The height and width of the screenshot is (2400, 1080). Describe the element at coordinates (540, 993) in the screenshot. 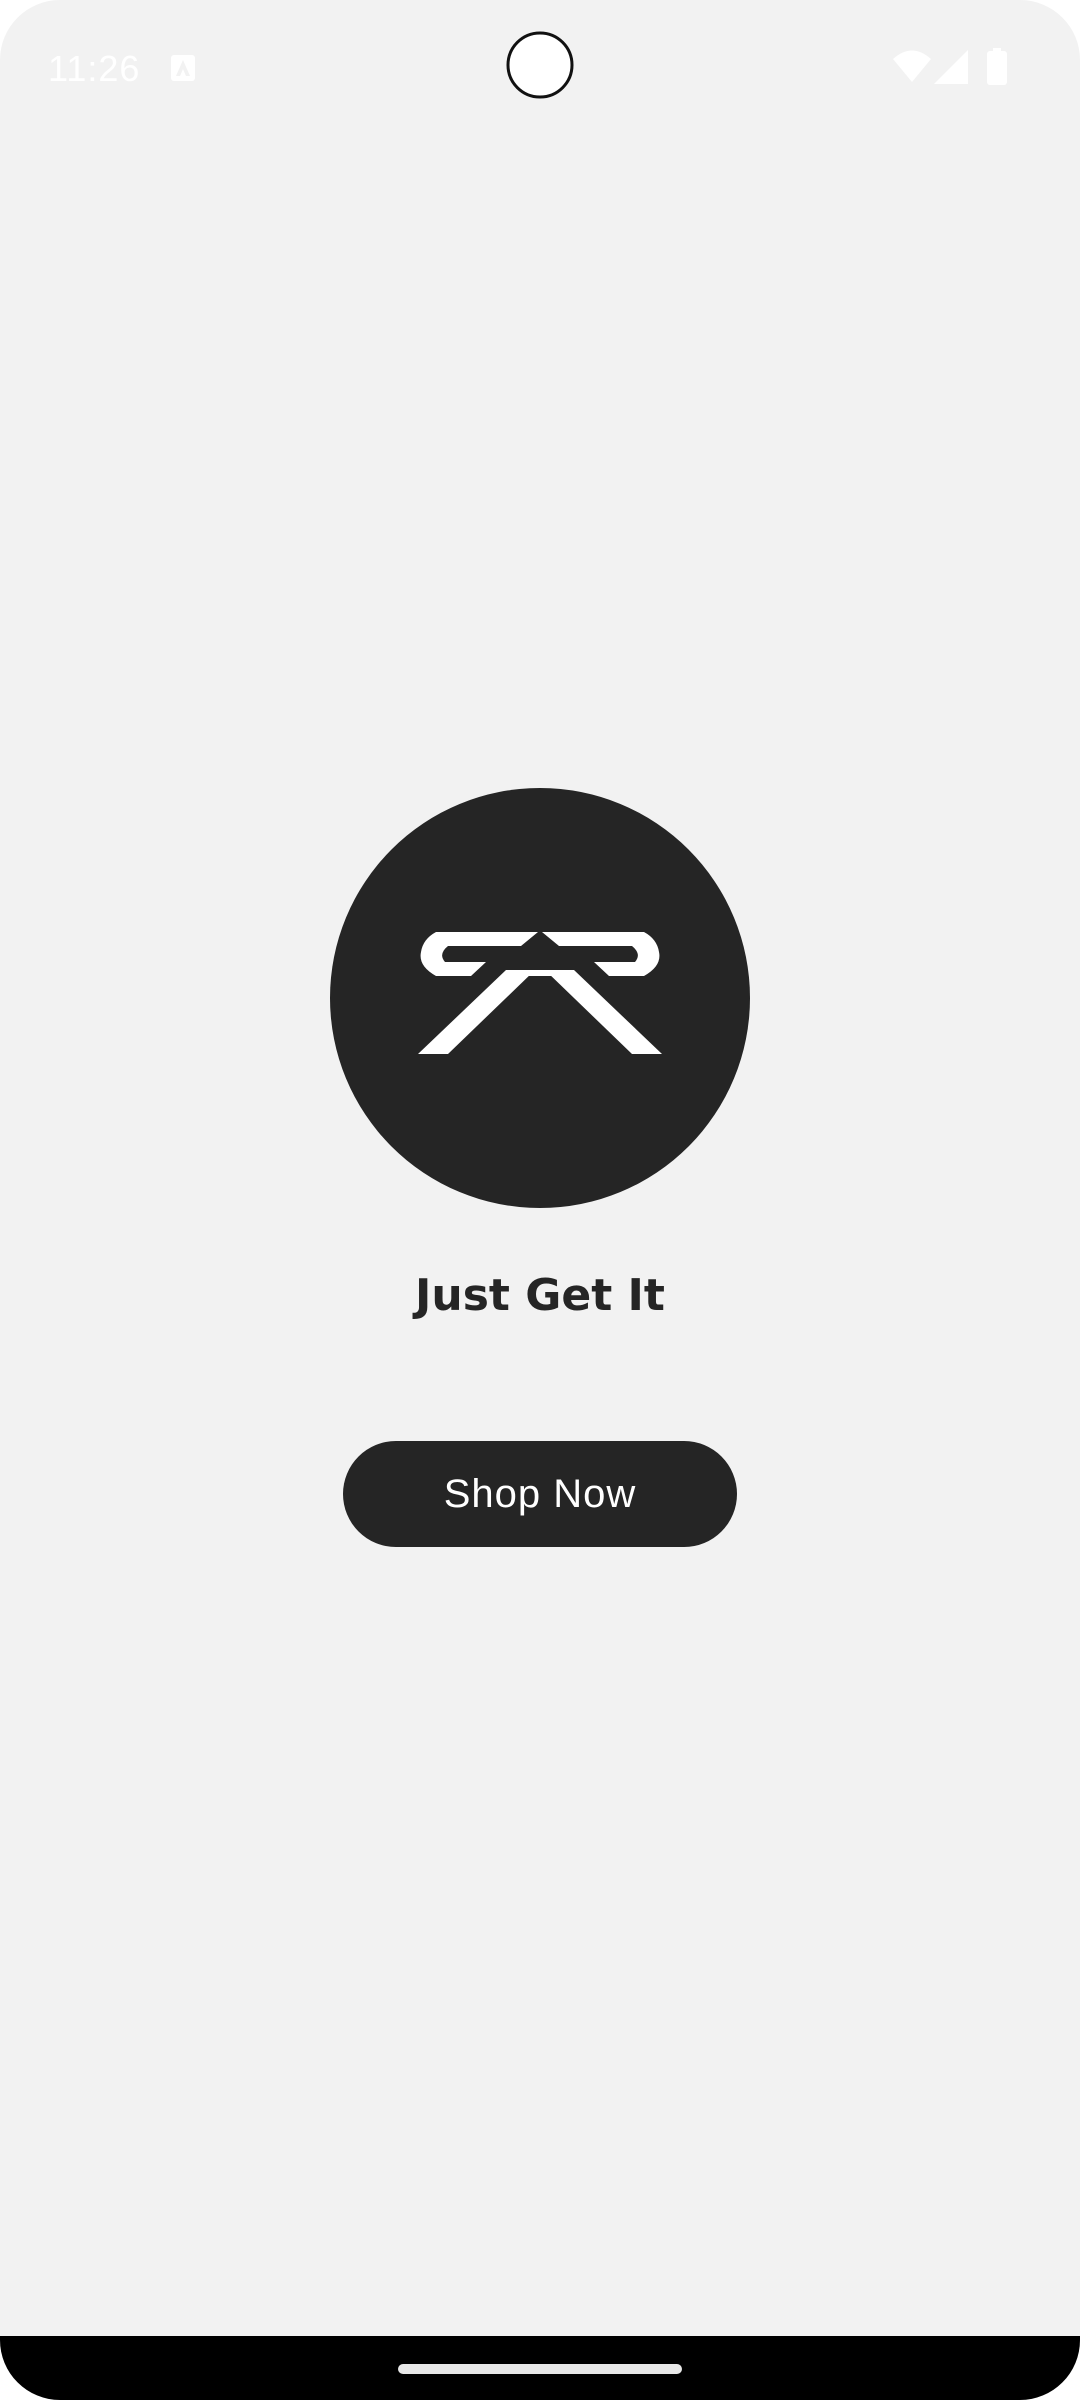

I see `brand-logo-icon` at that location.